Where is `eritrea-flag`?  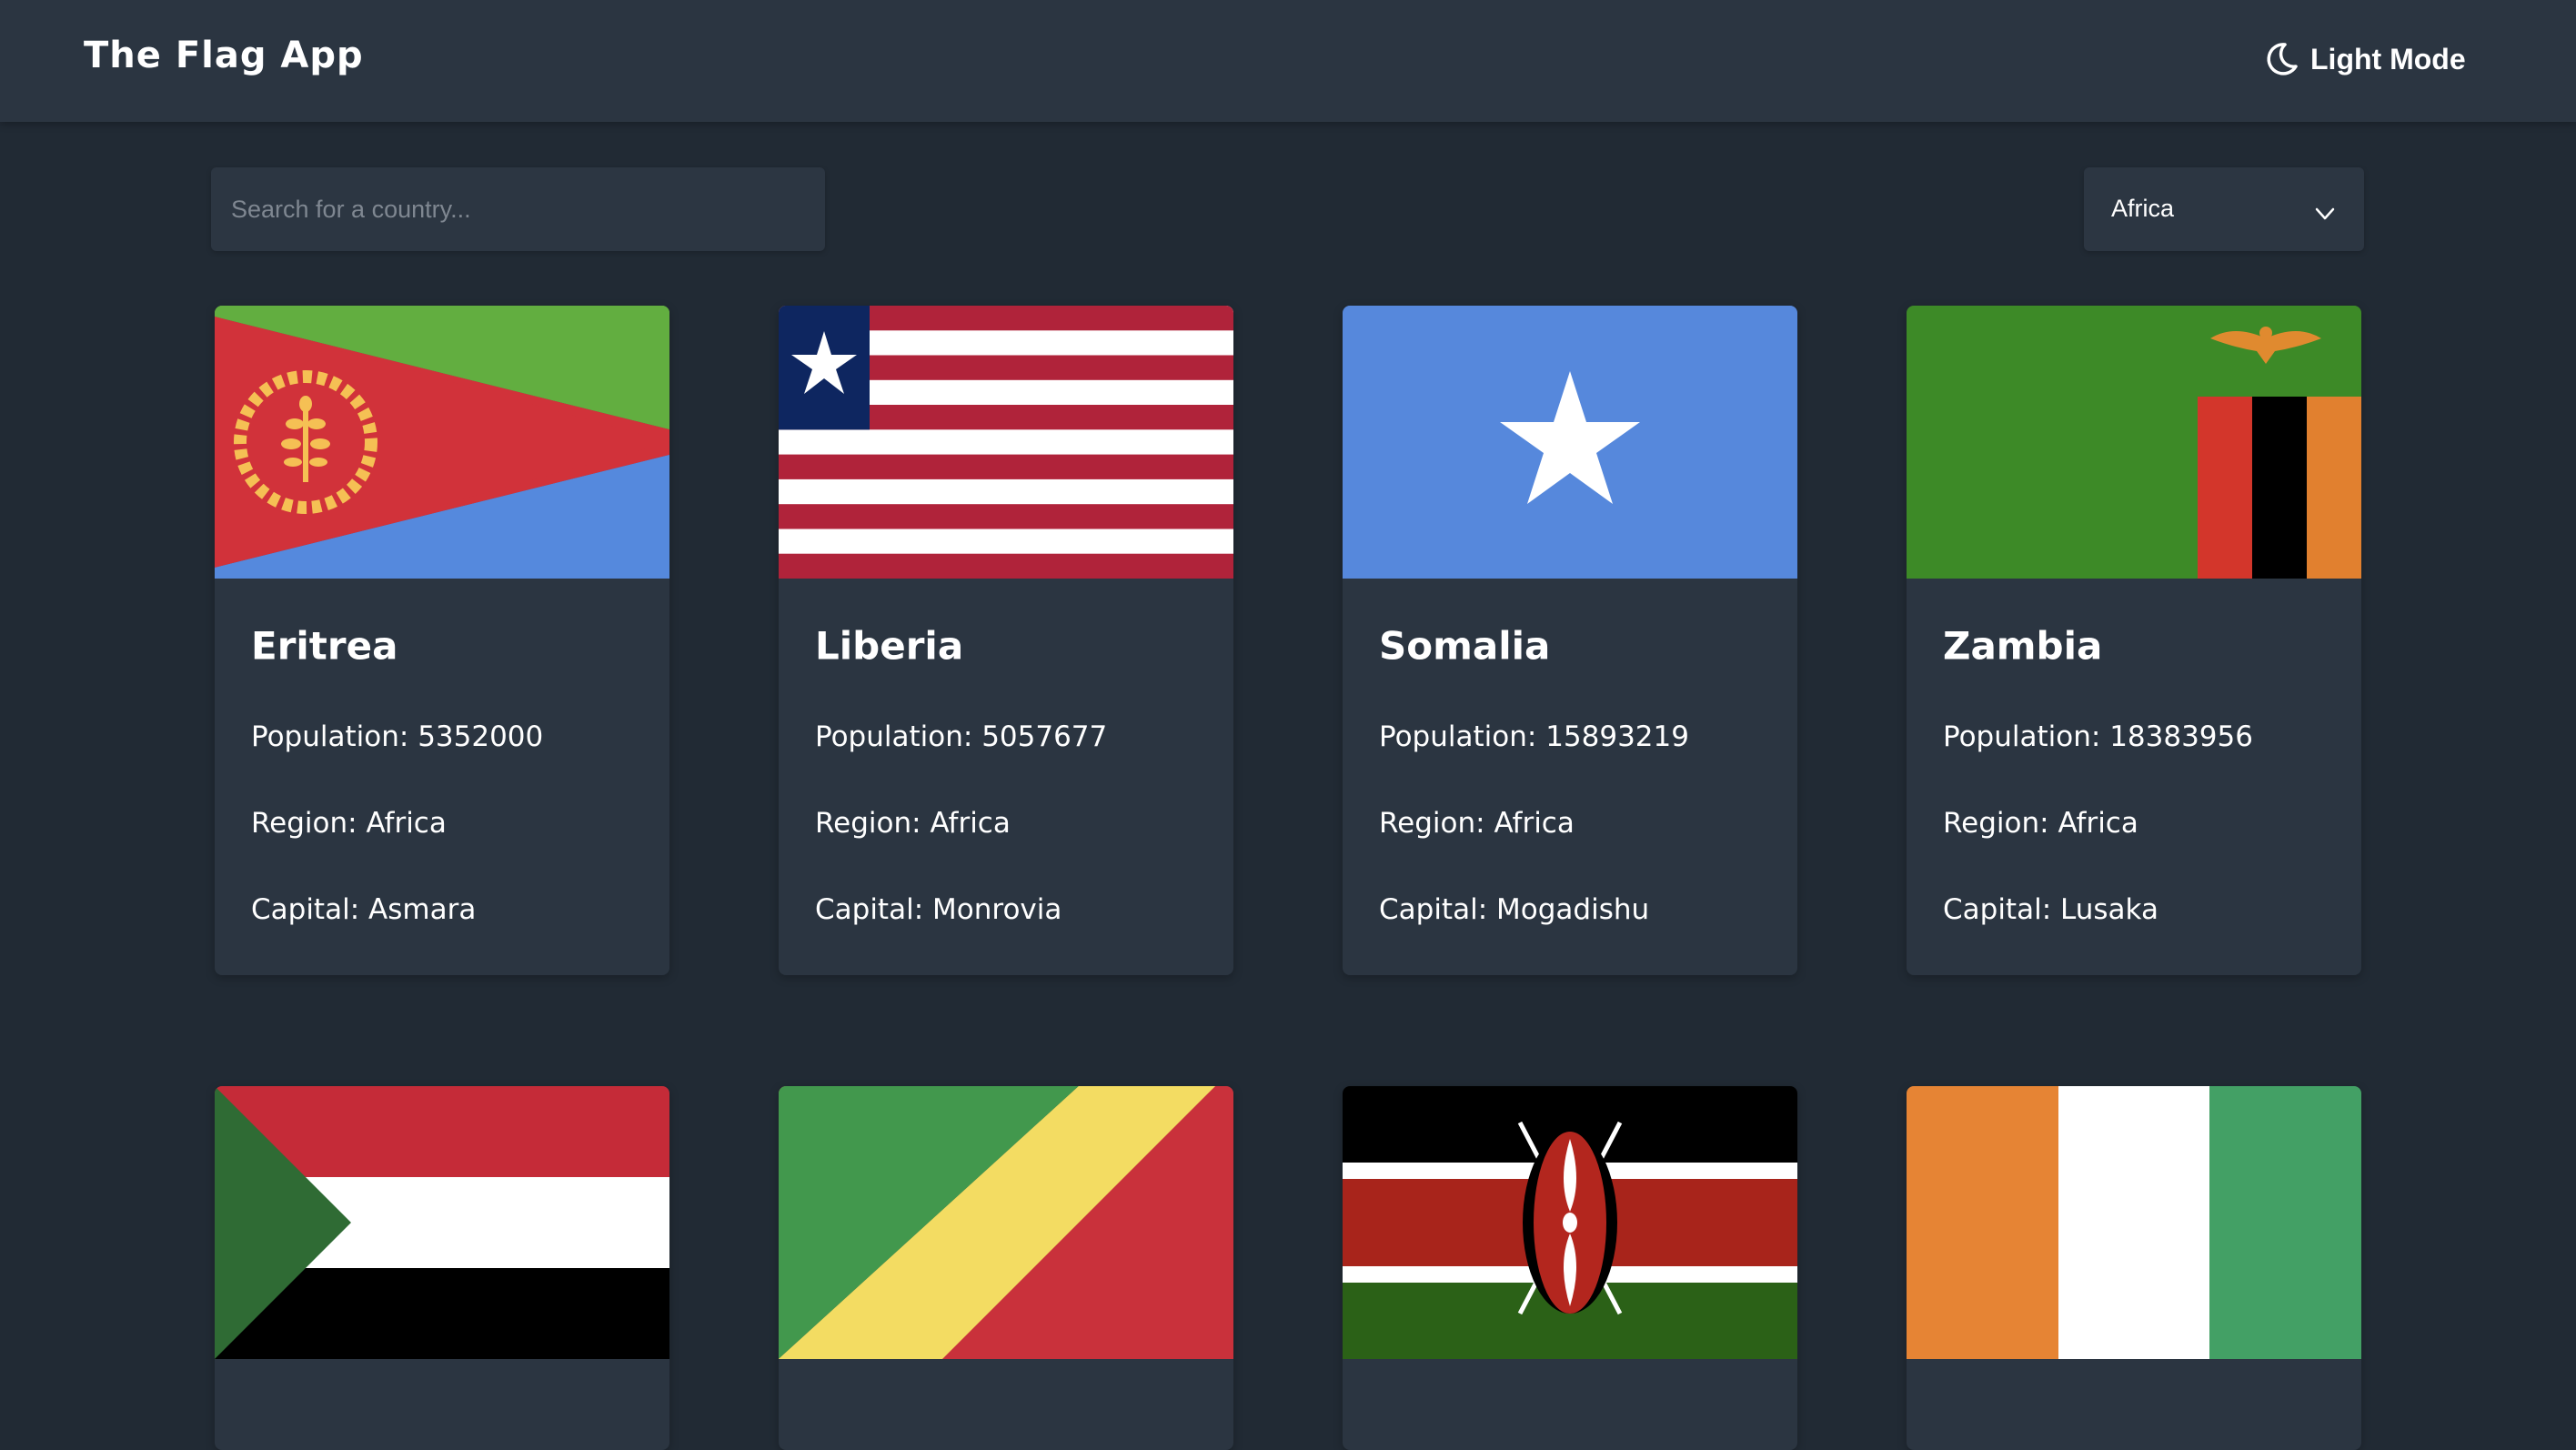 eritrea-flag is located at coordinates (442, 443).